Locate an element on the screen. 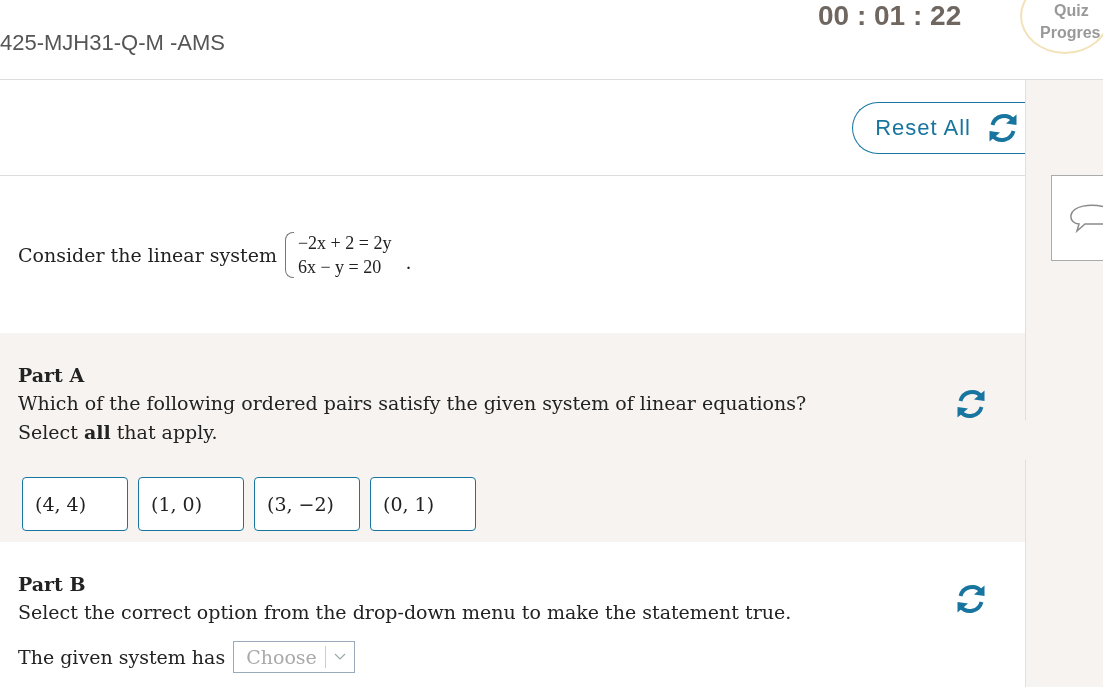 This screenshot has width=1103, height=687. brace-icon is located at coordinates (289, 254).